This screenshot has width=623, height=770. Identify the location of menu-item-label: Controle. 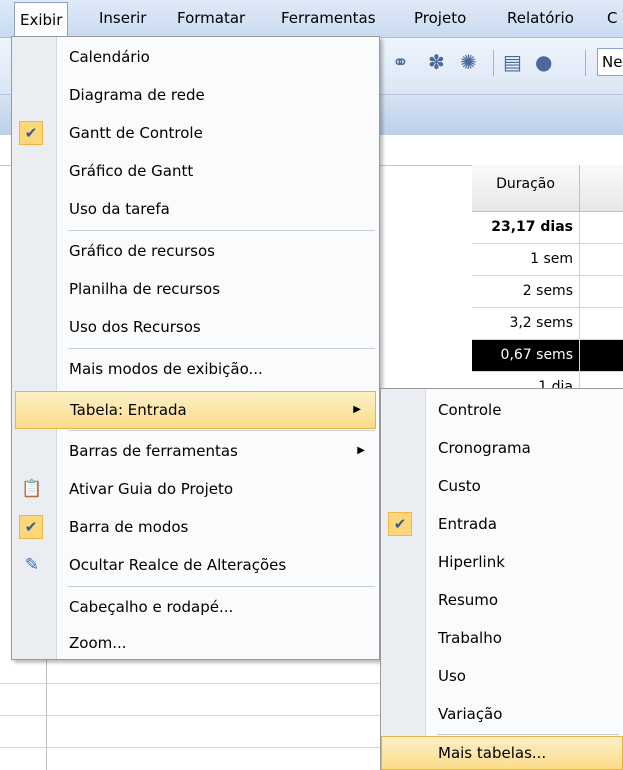
(470, 410).